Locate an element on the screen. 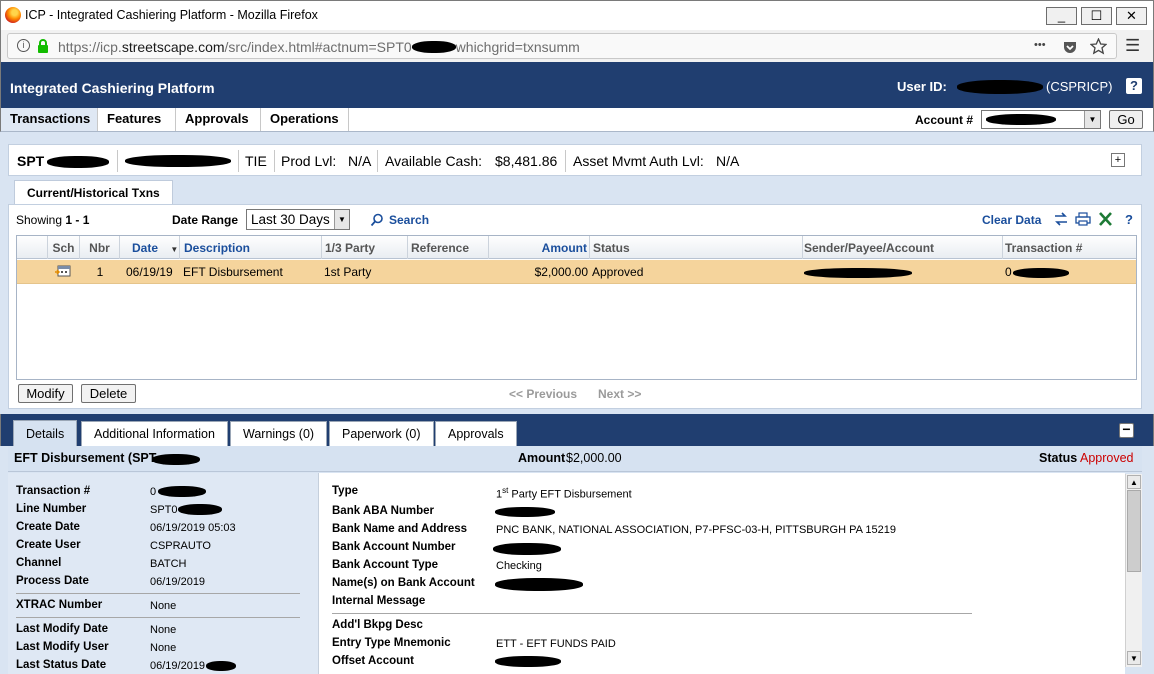 The width and height of the screenshot is (1154, 674). col-reference: Reference is located at coordinates (448, 247).